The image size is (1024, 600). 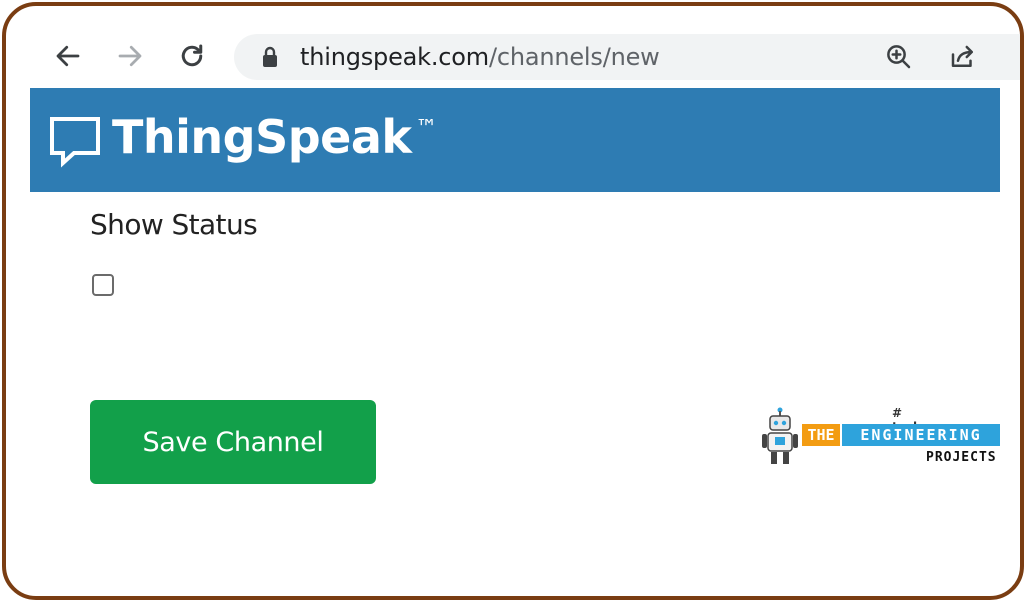 What do you see at coordinates (233, 442) in the screenshot?
I see `save-channel-button: Save Channel` at bounding box center [233, 442].